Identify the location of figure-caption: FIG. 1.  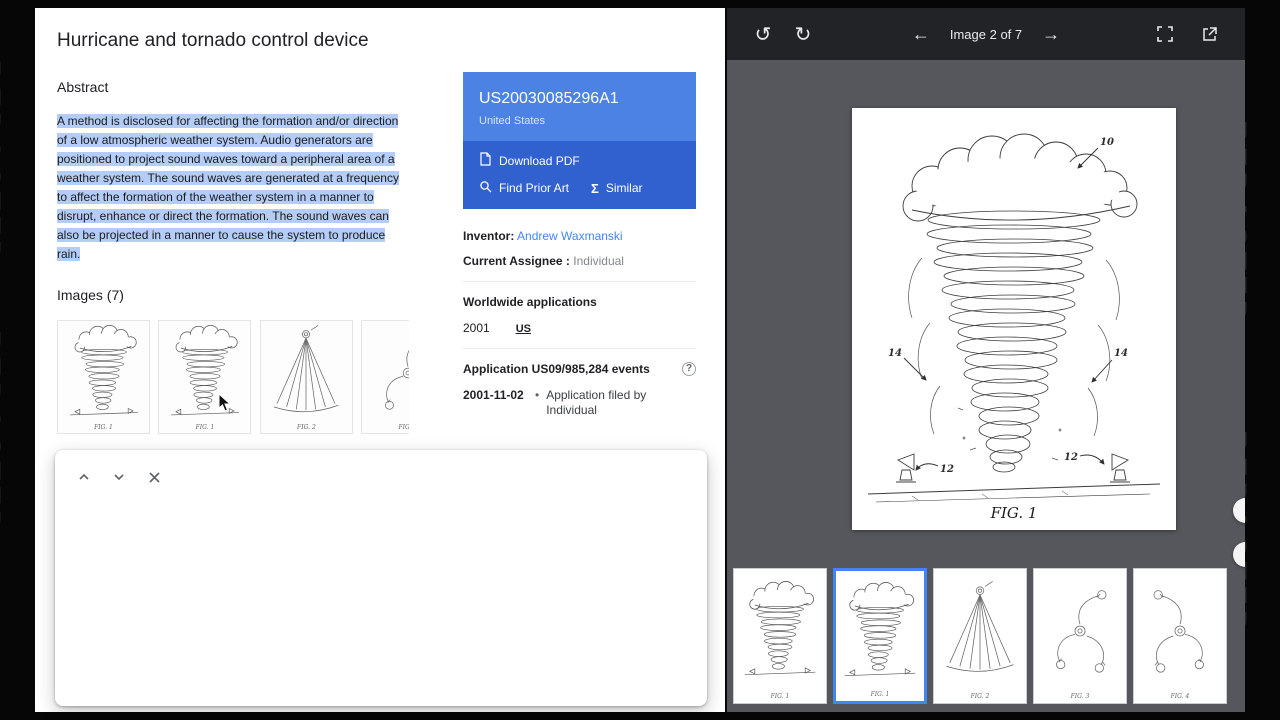
(1014, 513).